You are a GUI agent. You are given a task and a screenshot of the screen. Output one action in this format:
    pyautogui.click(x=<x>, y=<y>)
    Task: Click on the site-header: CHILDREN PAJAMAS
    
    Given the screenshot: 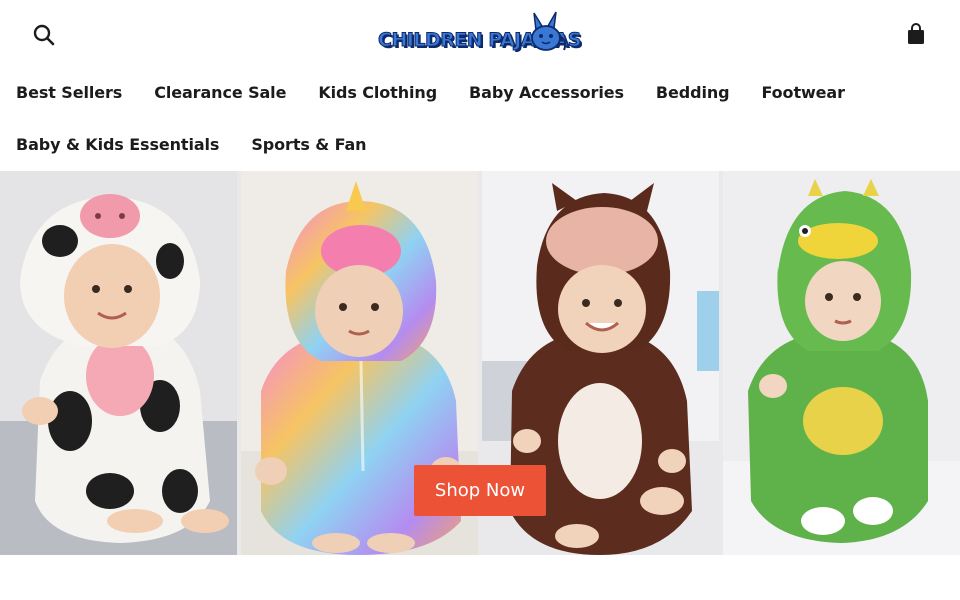 What is the action you would take?
    pyautogui.click(x=480, y=33)
    